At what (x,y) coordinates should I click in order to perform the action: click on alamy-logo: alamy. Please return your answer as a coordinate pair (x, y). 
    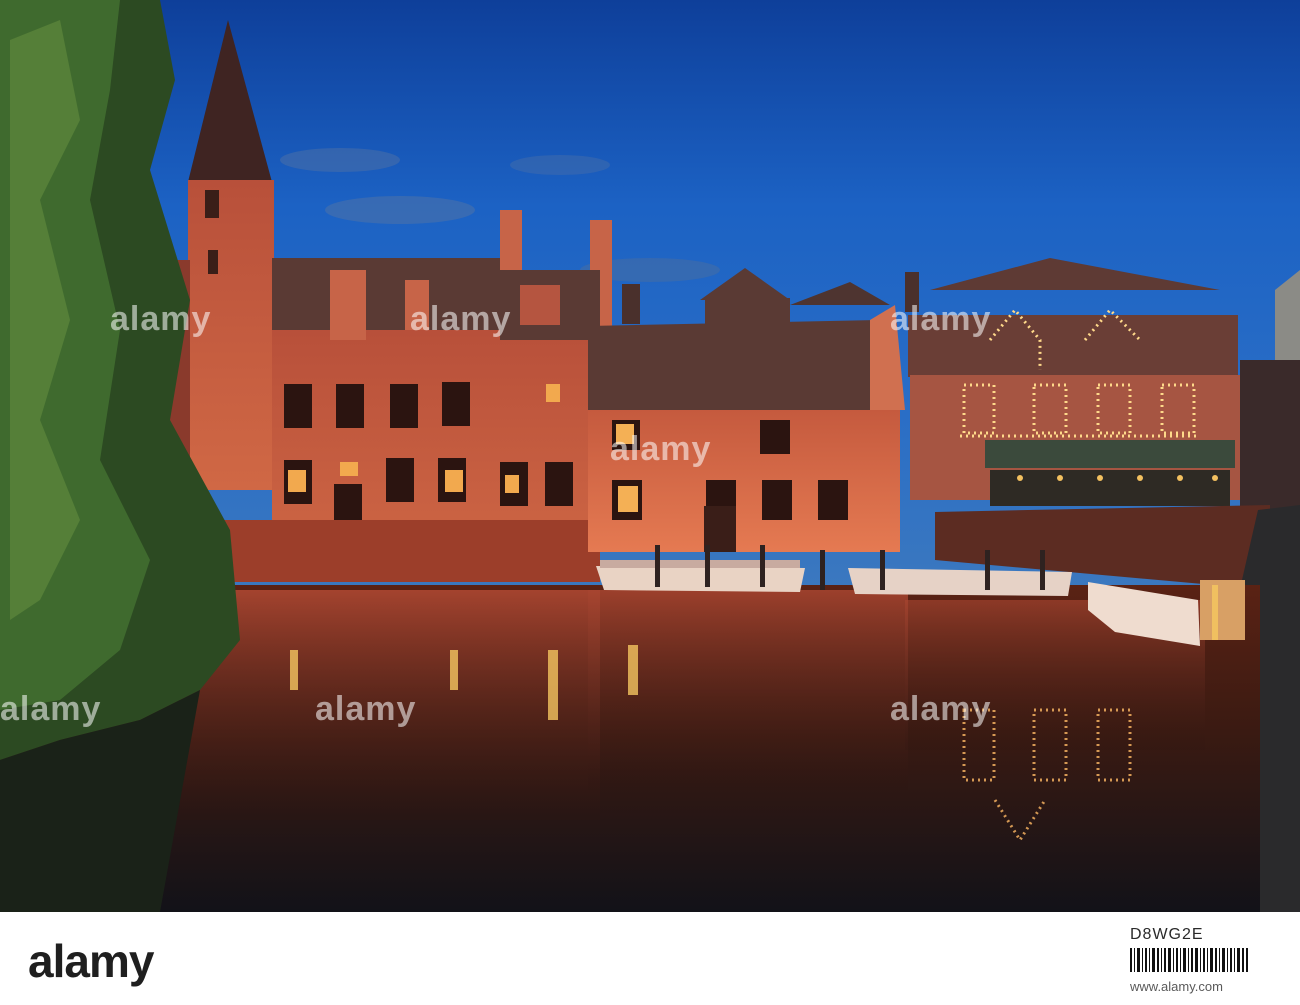
    Looking at the image, I should click on (91, 961).